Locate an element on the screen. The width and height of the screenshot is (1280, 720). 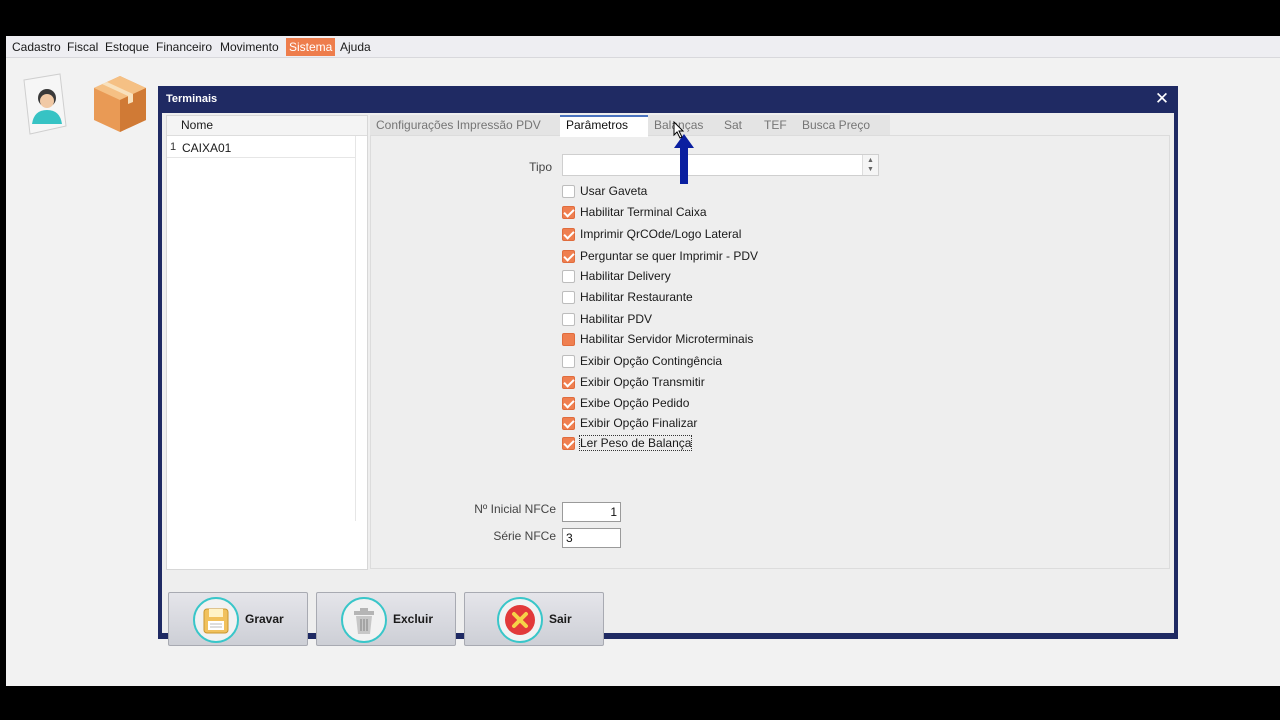
checkbox-label: Habilitar Terminal Caixa is located at coordinates (643, 212).